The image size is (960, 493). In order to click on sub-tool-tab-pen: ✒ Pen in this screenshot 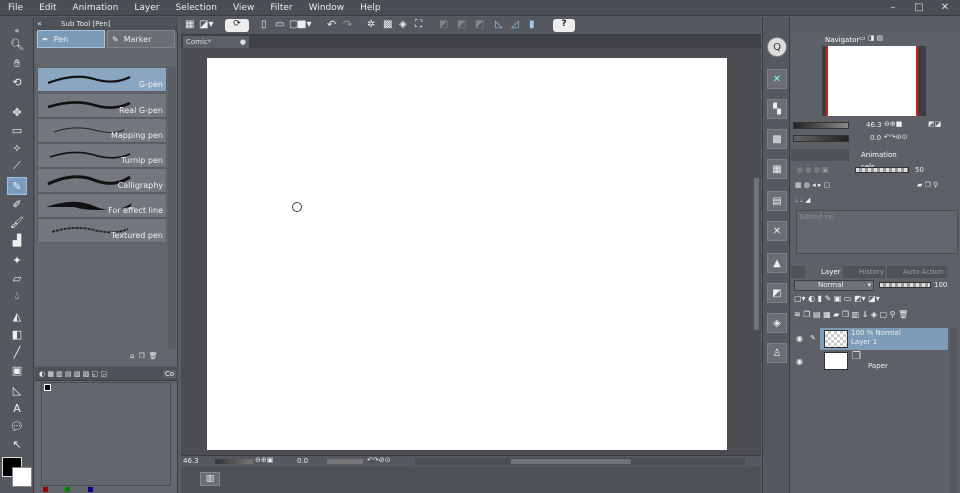, I will do `click(71, 39)`.